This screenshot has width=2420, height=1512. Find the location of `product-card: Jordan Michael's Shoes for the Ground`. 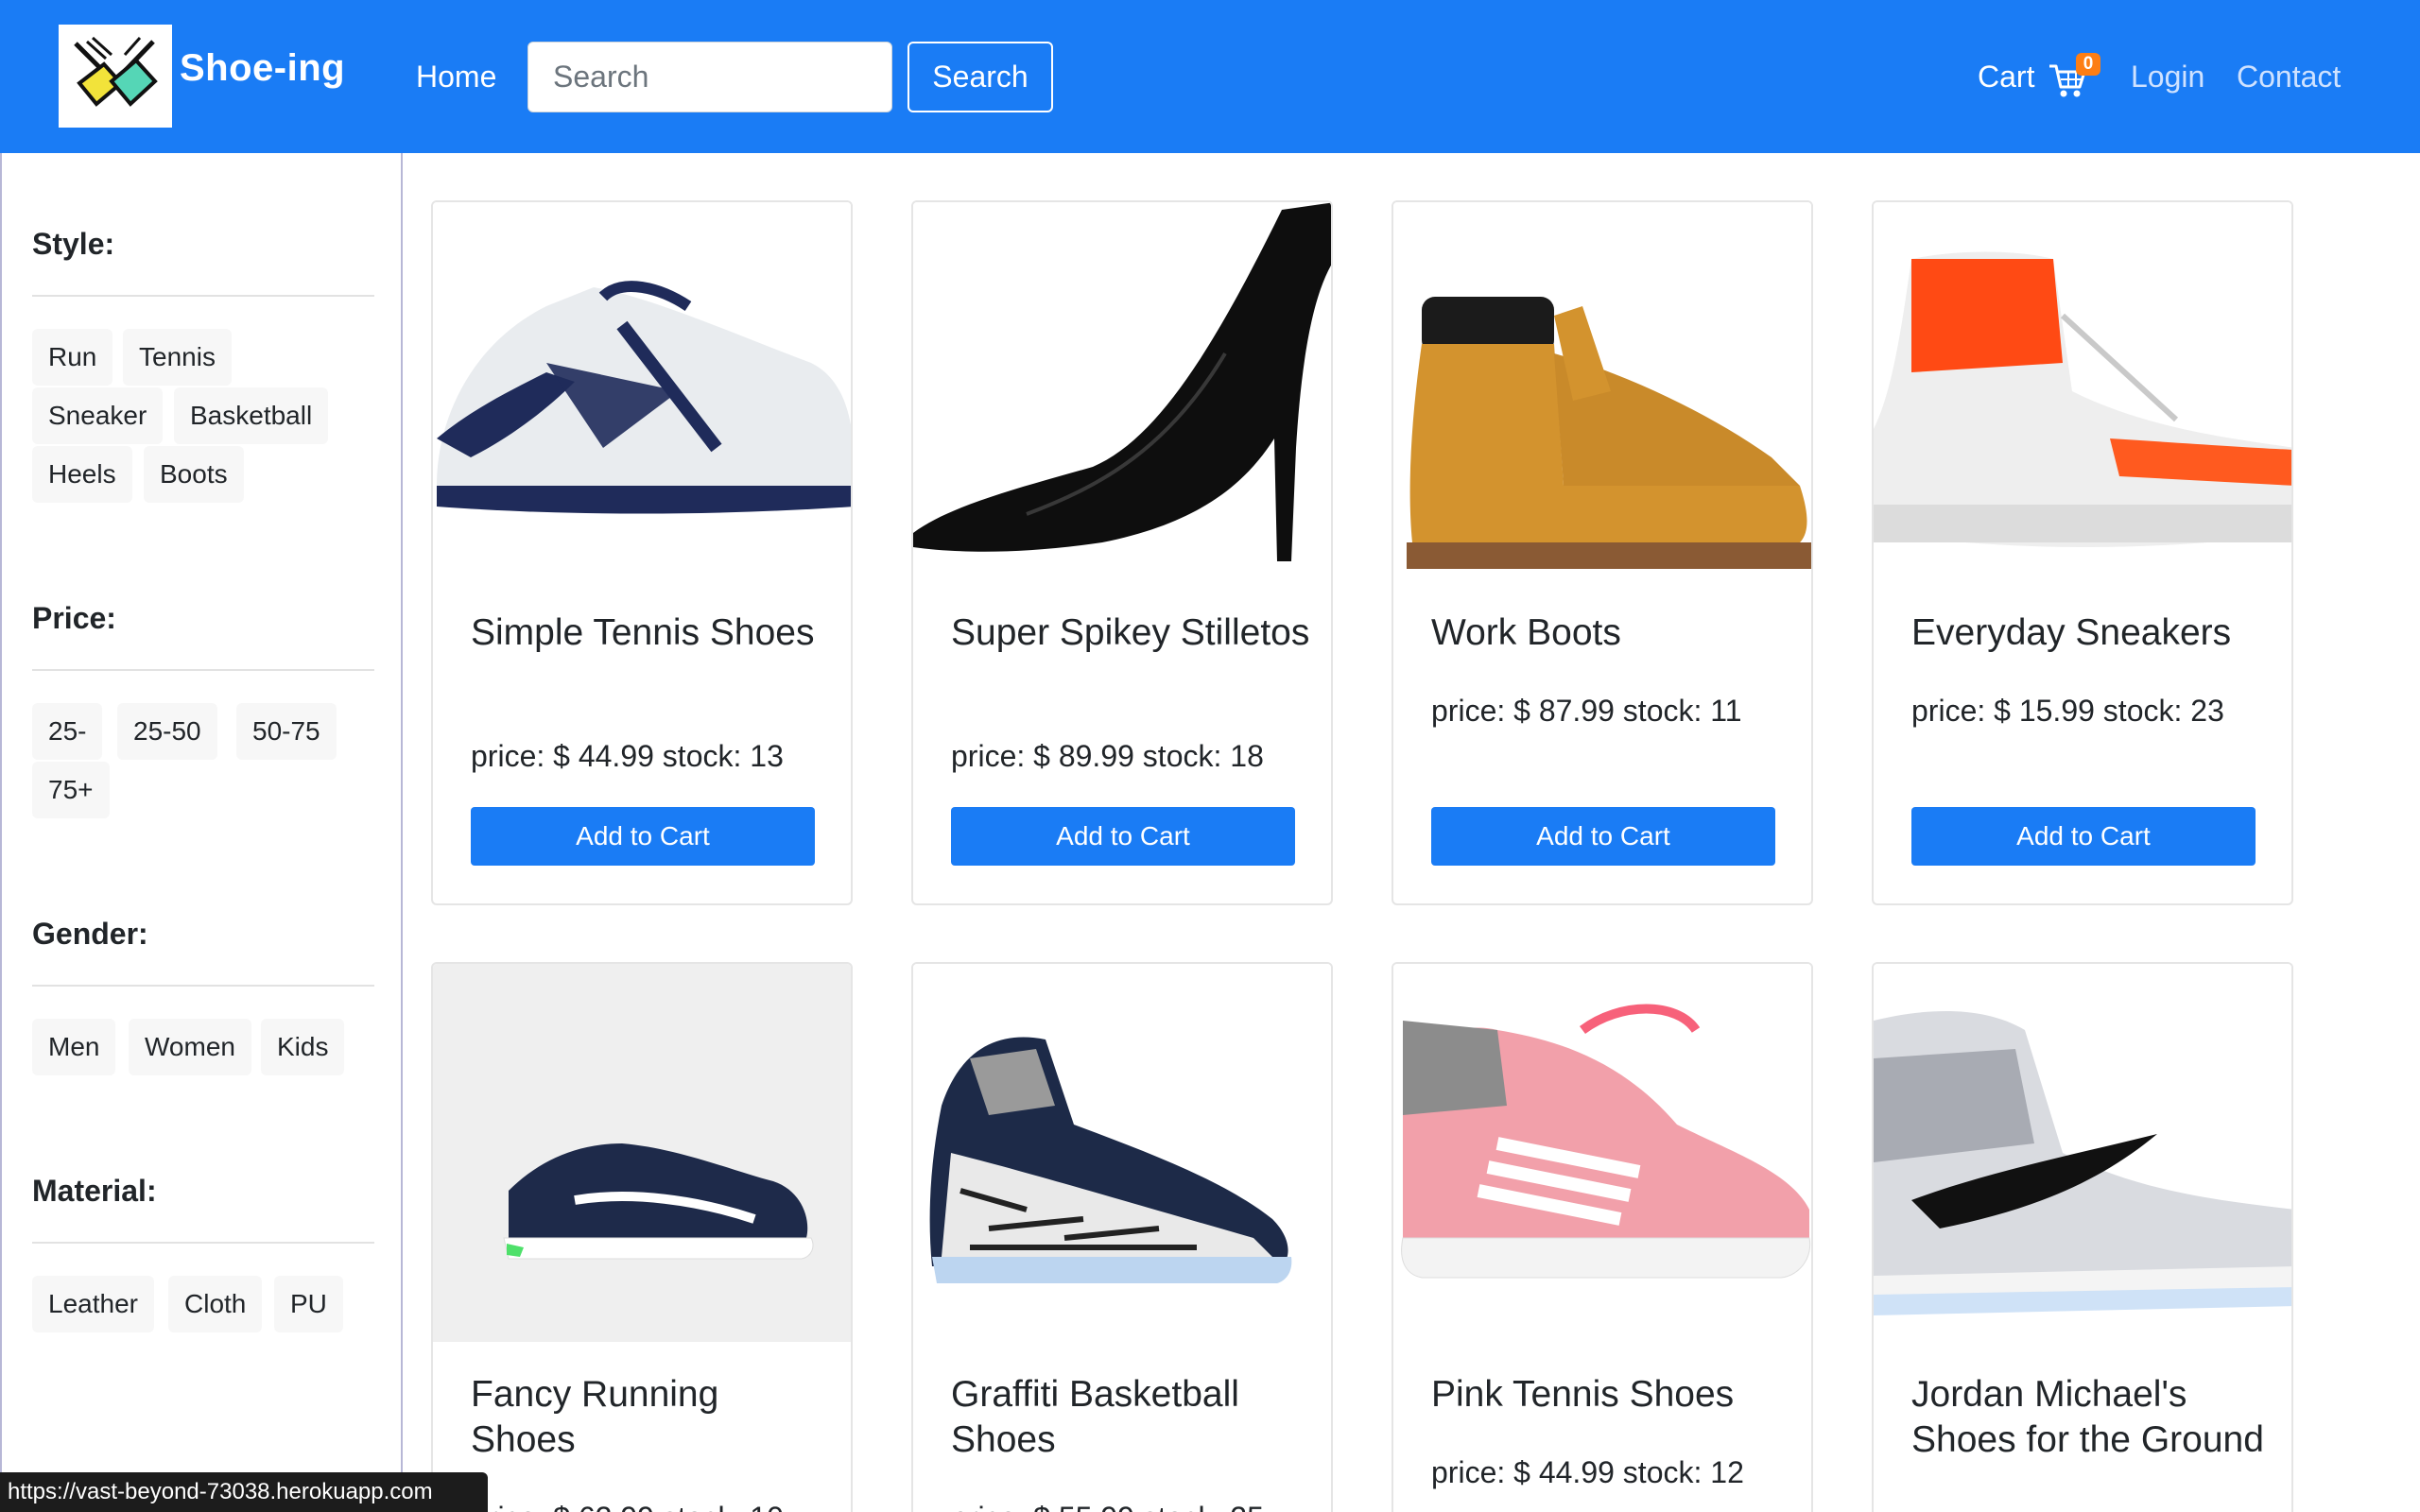

product-card: Jordan Michael's Shoes for the Ground is located at coordinates (2082, 1237).